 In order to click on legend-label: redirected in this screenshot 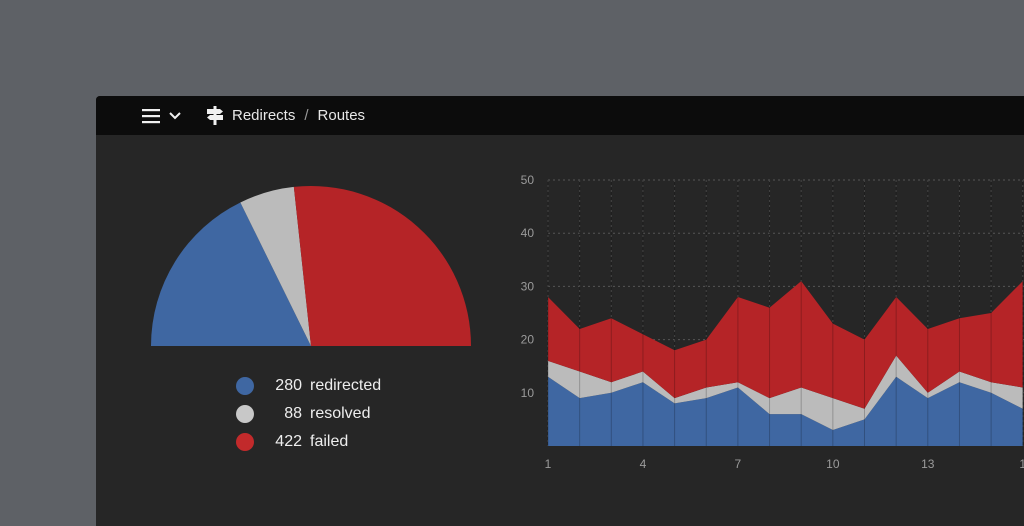, I will do `click(346, 385)`.